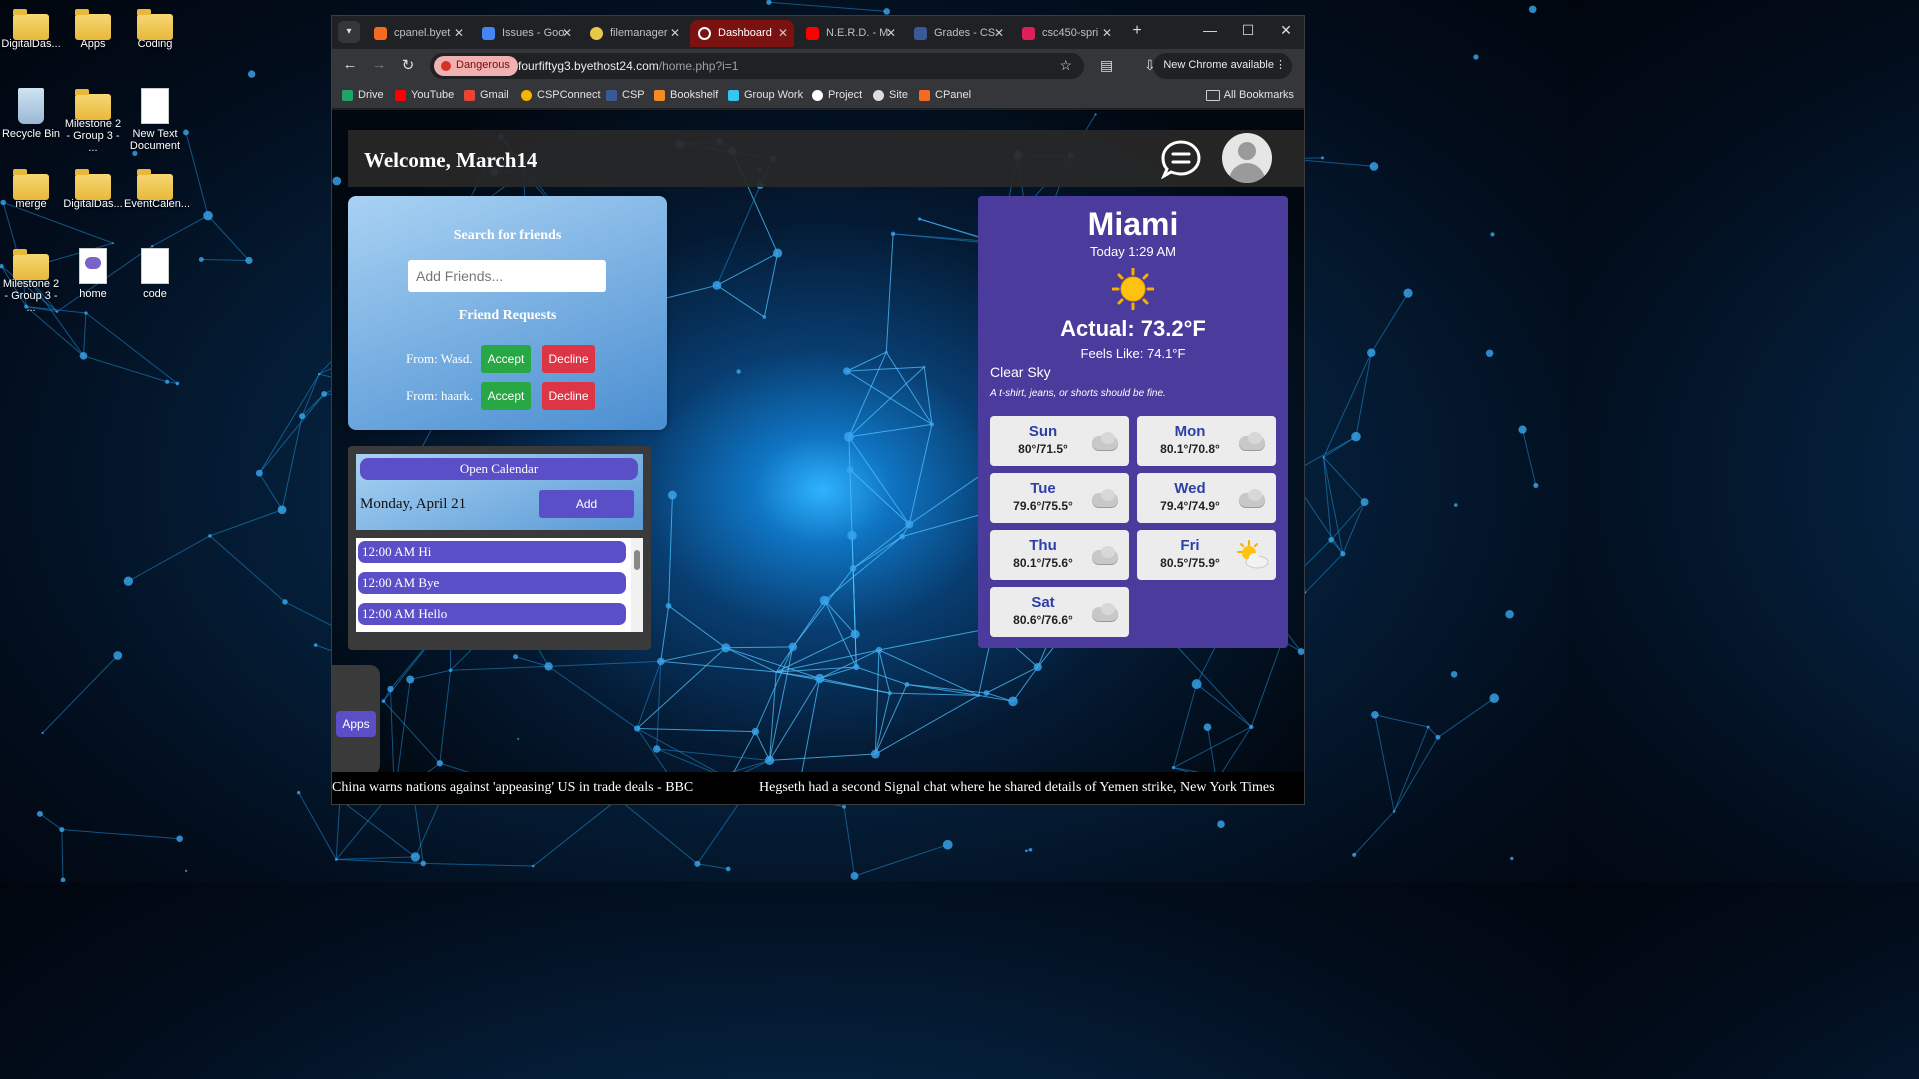 This screenshot has width=1919, height=1079. I want to click on back-icon: ←, so click(350, 64).